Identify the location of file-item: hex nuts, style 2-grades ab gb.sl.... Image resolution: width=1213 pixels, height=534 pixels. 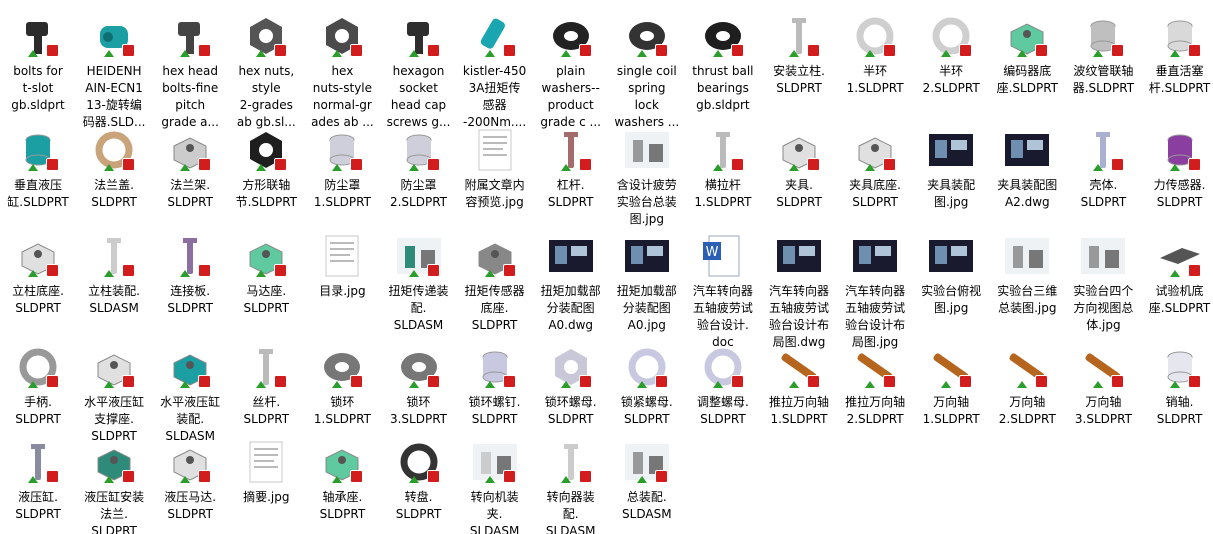
(266, 71).